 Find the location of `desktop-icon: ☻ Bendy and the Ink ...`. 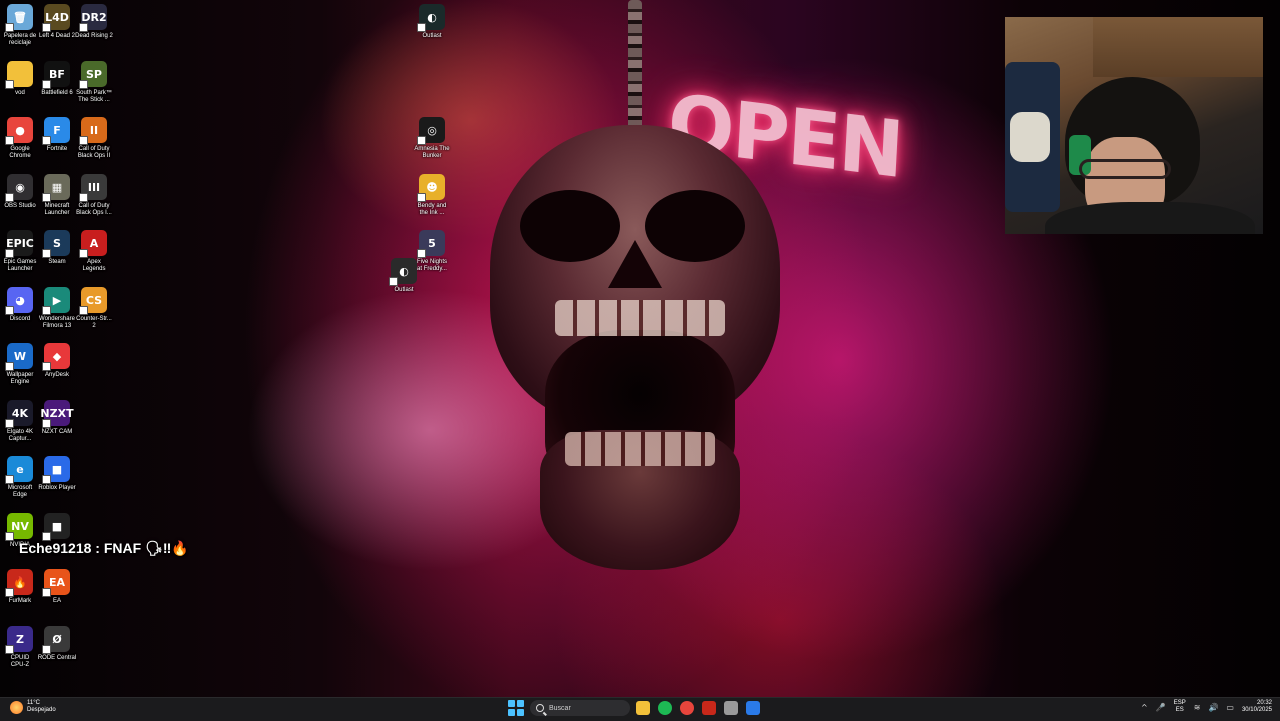

desktop-icon: ☻ Bendy and the Ink ... is located at coordinates (432, 193).